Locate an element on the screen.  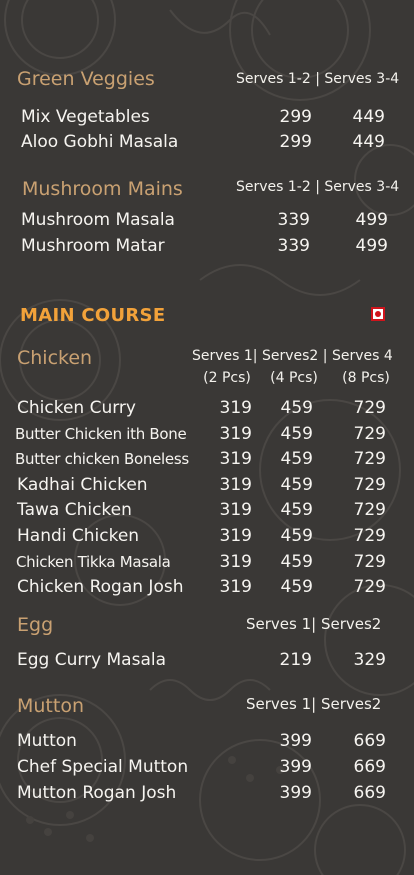
chicken-serves-header: Serves 1| Serves2 | Serves 4 is located at coordinates (292, 356).